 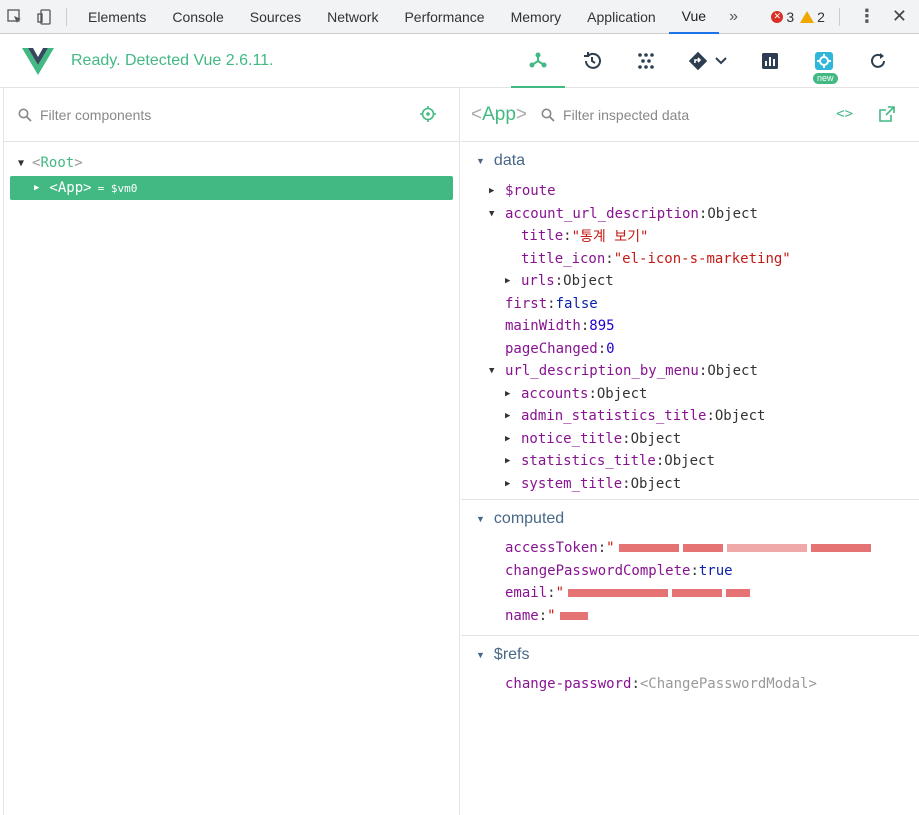 I want to click on close-devtools-icon: ✕, so click(x=902, y=16).